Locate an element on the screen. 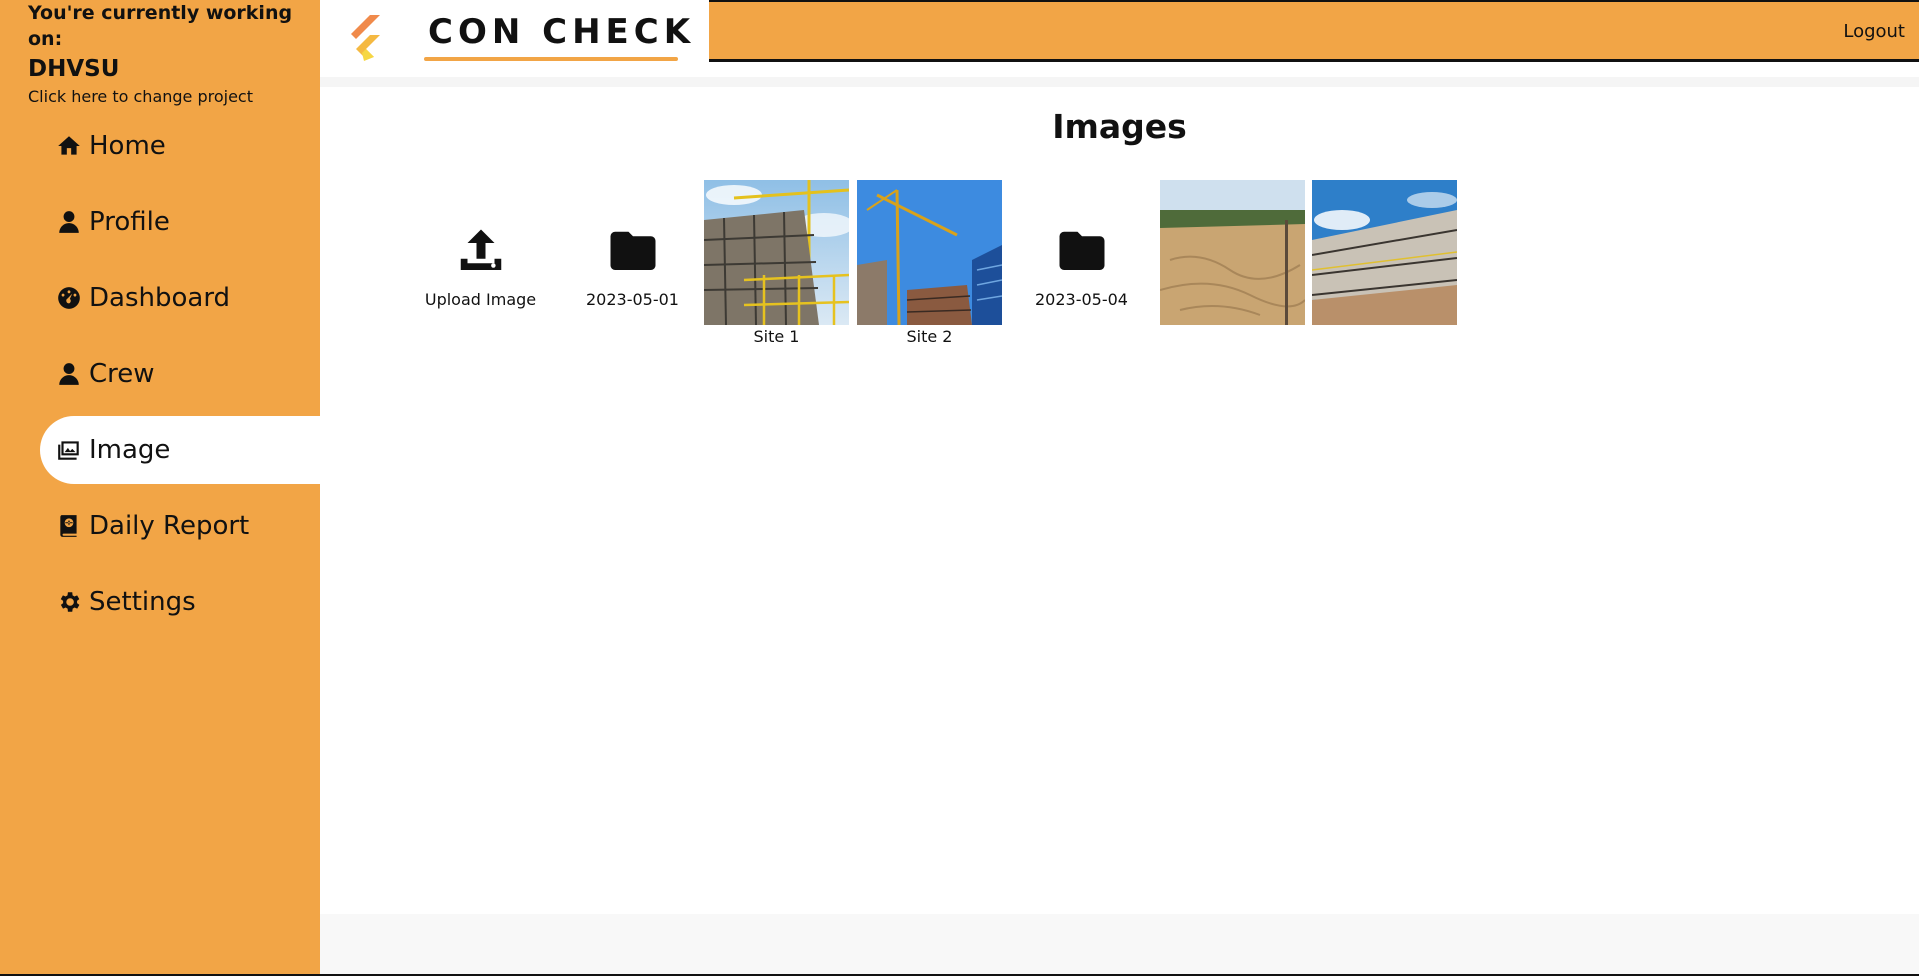  sidebar-item-label: Dashboard is located at coordinates (160, 298).